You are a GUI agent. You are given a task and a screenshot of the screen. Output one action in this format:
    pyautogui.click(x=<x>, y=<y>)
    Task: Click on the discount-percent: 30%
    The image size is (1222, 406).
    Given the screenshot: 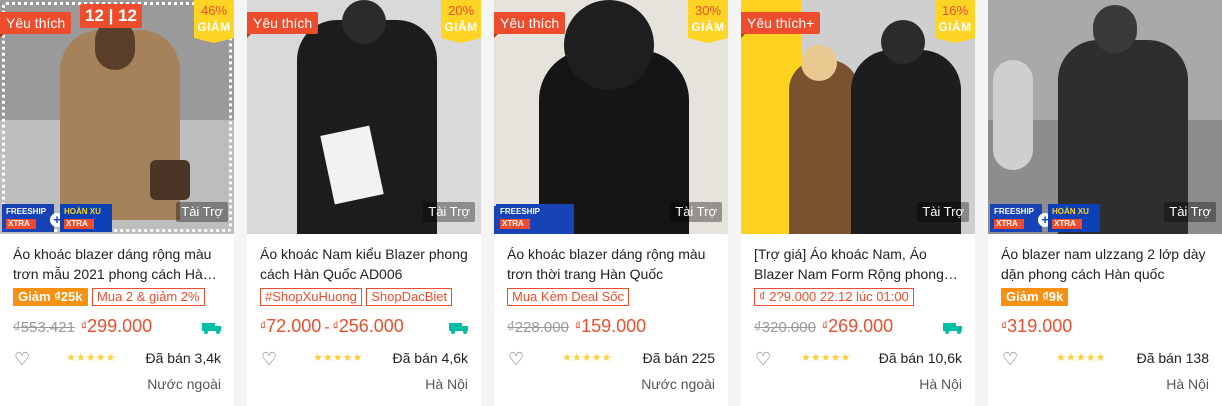 What is the action you would take?
    pyautogui.click(x=708, y=10)
    